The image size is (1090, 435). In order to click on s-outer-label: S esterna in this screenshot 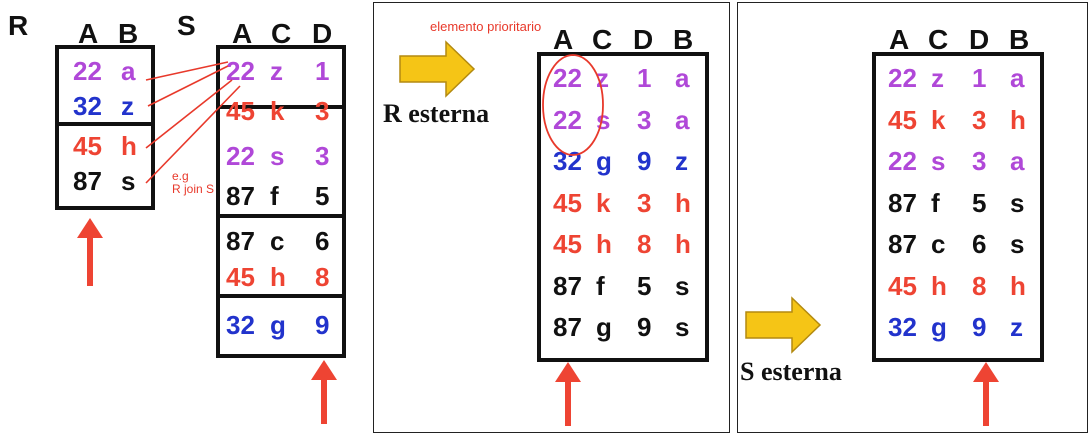, I will do `click(791, 371)`.